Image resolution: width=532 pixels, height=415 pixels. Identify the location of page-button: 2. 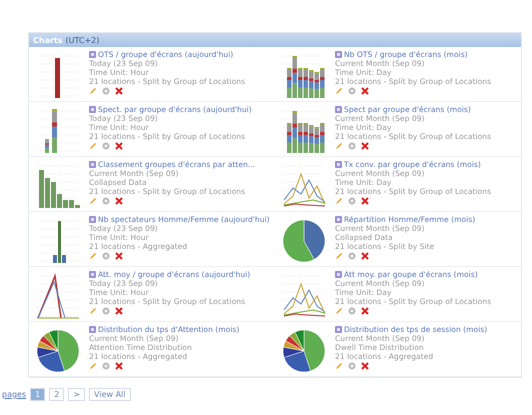
(56, 394).